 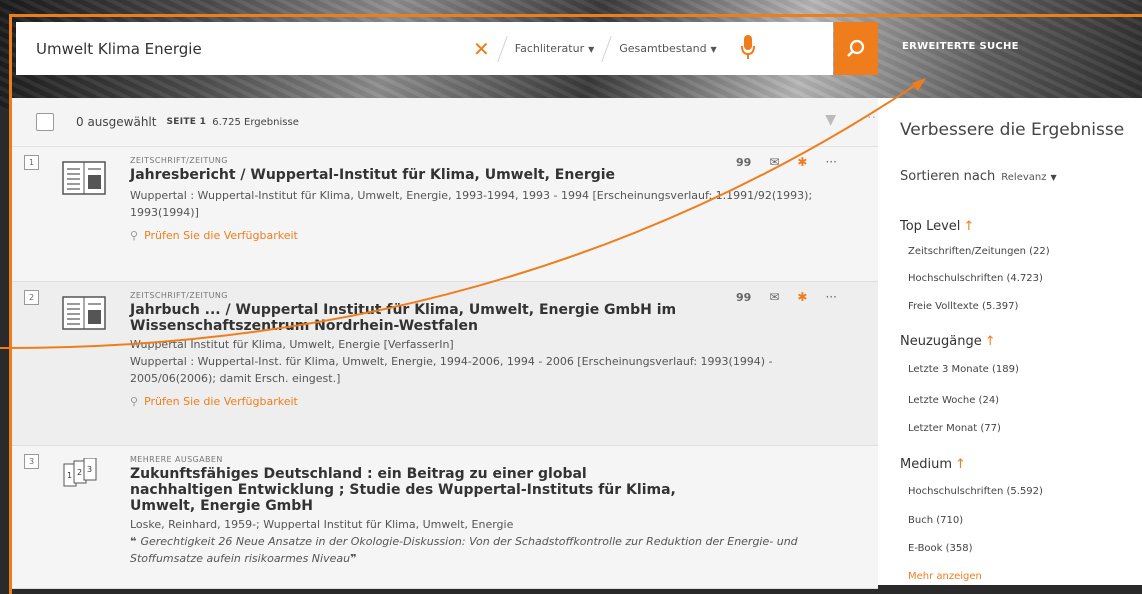 I want to click on facet-heading-label: Neuzugänge, so click(x=941, y=341).